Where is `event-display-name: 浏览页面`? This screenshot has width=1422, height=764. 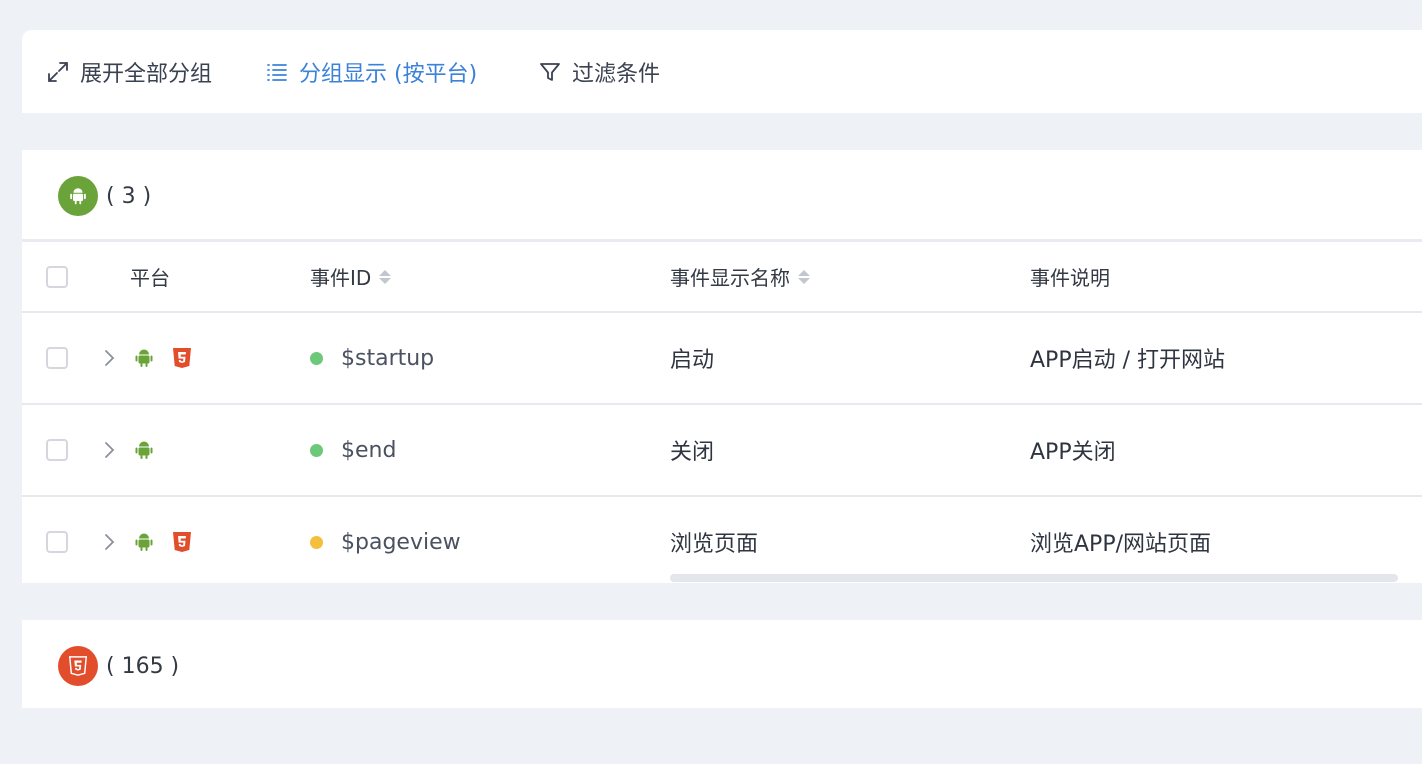 event-display-name: 浏览页面 is located at coordinates (714, 544).